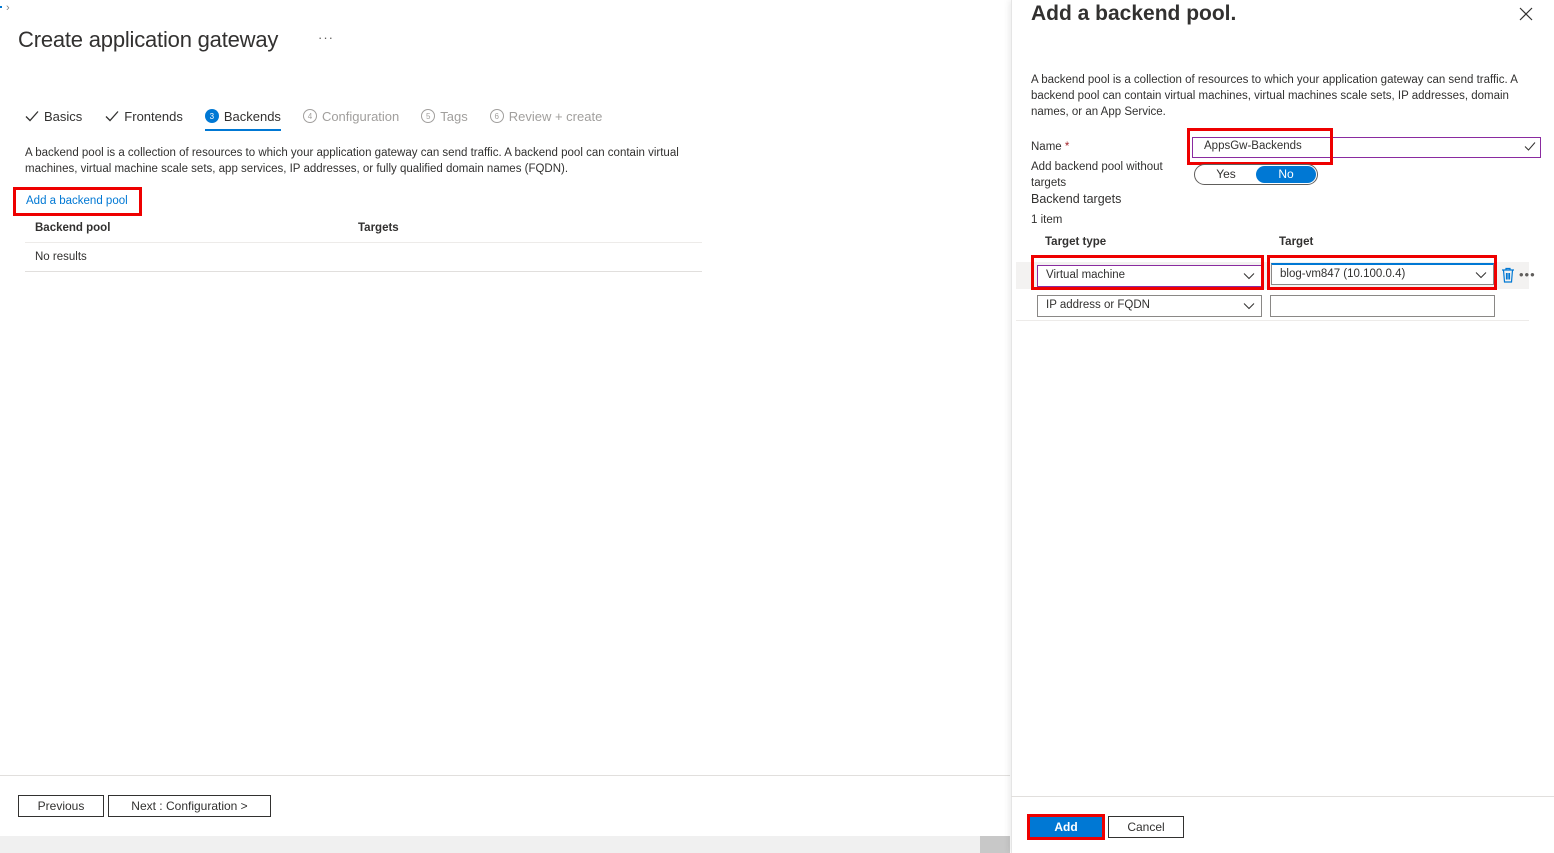 Image resolution: width=1554 pixels, height=853 pixels. I want to click on tab-configuration: 4 Configuration, so click(351, 116).